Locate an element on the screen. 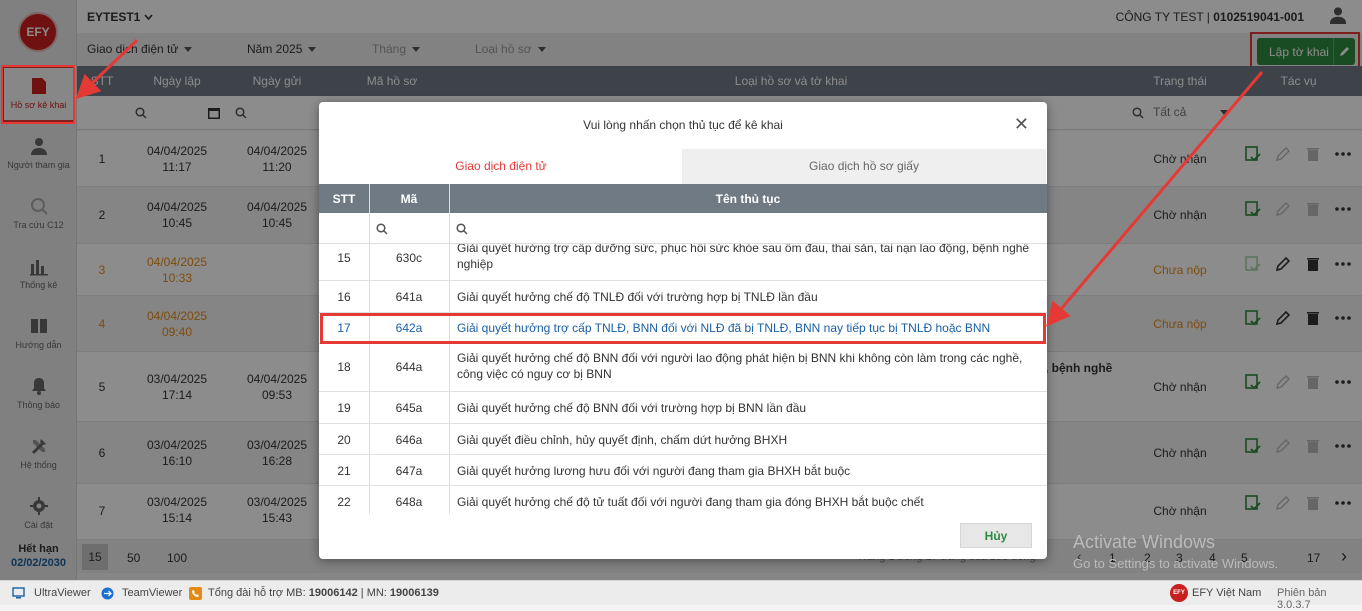 Image resolution: width=1362 pixels, height=611 pixels. procedure-search-row is located at coordinates (683, 228).